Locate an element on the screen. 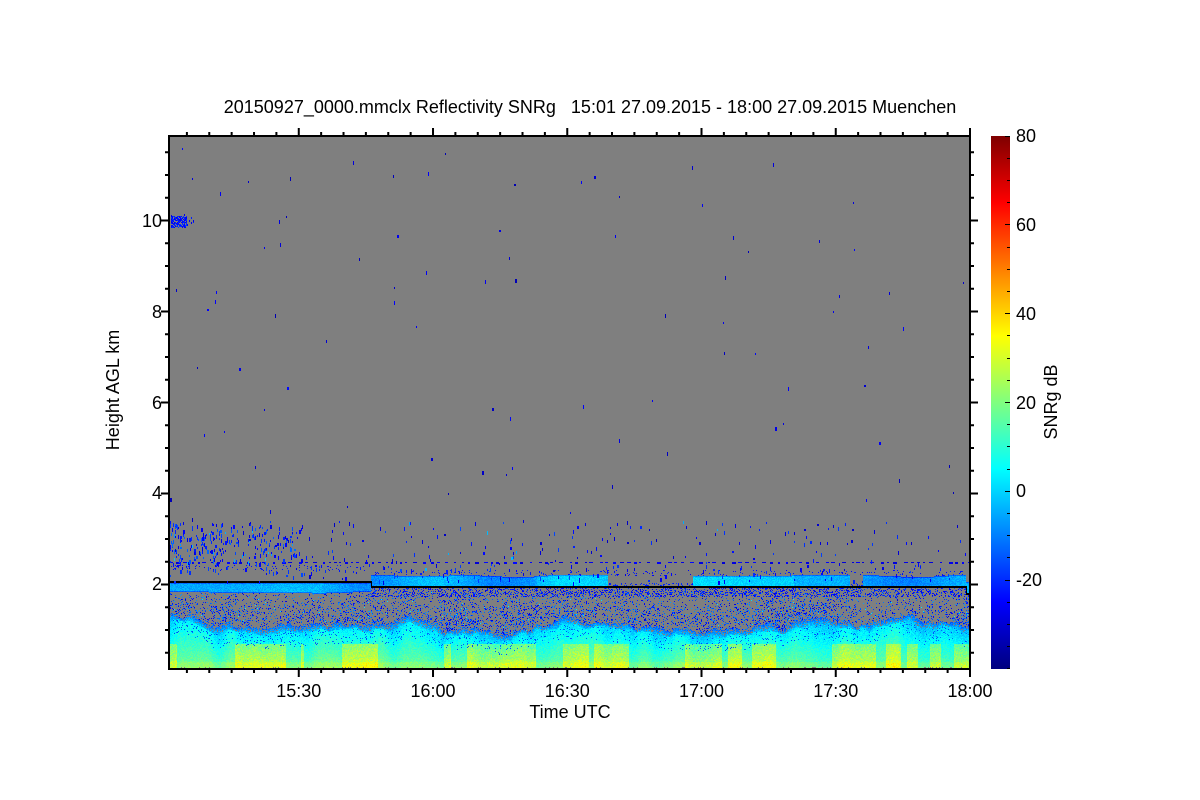 The width and height of the screenshot is (1200, 800). y-tick-label: 6 is located at coordinates (156, 402).